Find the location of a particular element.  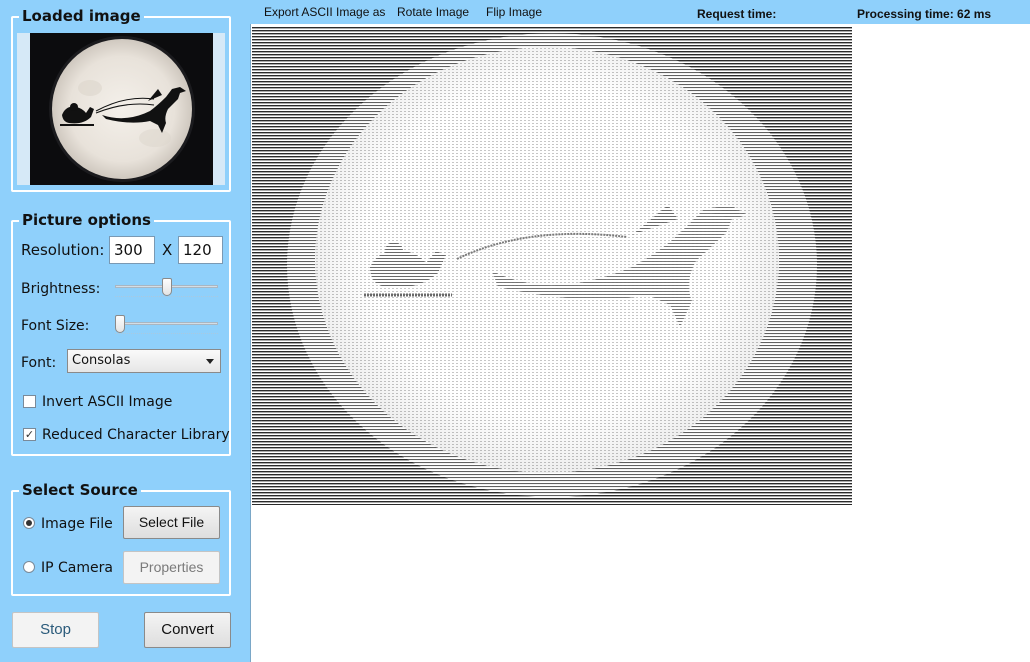

invert-checkbox is located at coordinates (29, 401).